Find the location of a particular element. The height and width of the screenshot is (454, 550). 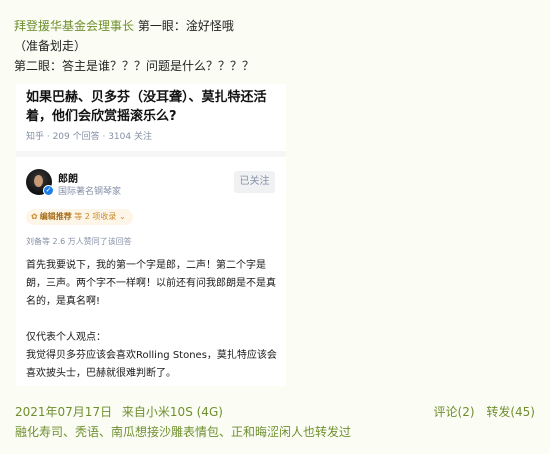

comment-link: 评论(2) is located at coordinates (454, 412).